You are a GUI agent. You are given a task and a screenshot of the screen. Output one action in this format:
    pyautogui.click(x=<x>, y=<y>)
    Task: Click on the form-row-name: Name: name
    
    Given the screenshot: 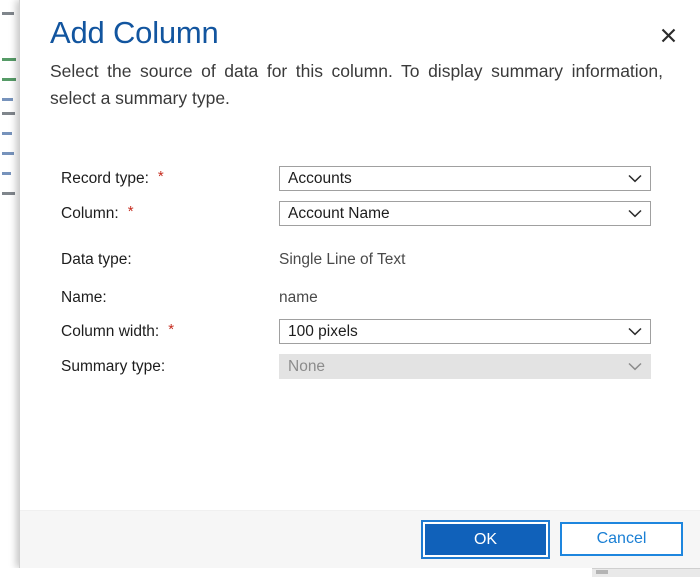 What is the action you would take?
    pyautogui.click(x=360, y=298)
    